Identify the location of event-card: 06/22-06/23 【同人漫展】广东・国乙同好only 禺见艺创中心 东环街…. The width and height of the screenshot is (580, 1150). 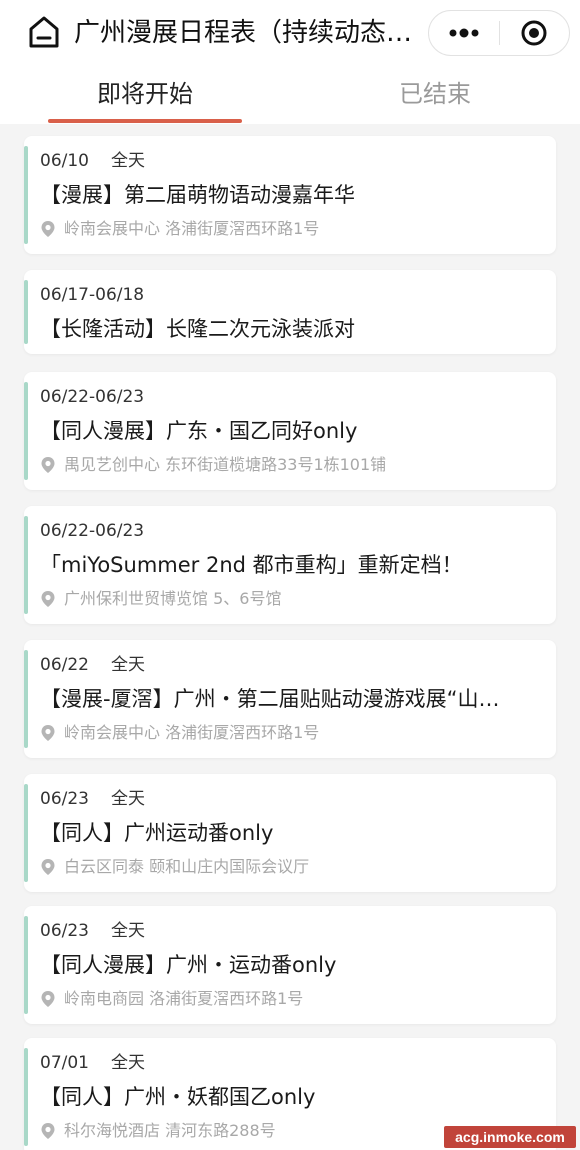
(290, 431).